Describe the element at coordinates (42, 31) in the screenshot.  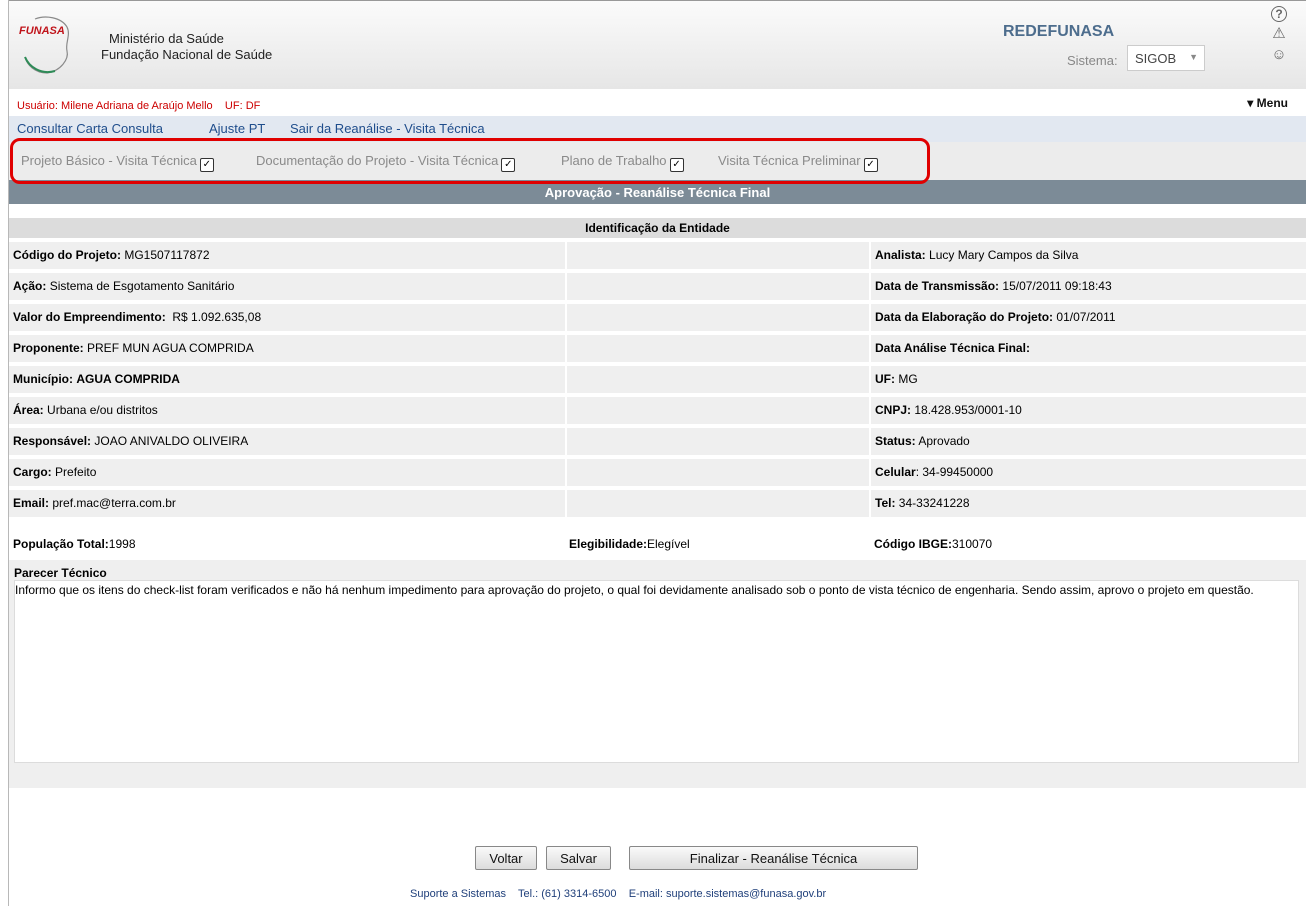
I see `logo-text: FUNASA` at that location.